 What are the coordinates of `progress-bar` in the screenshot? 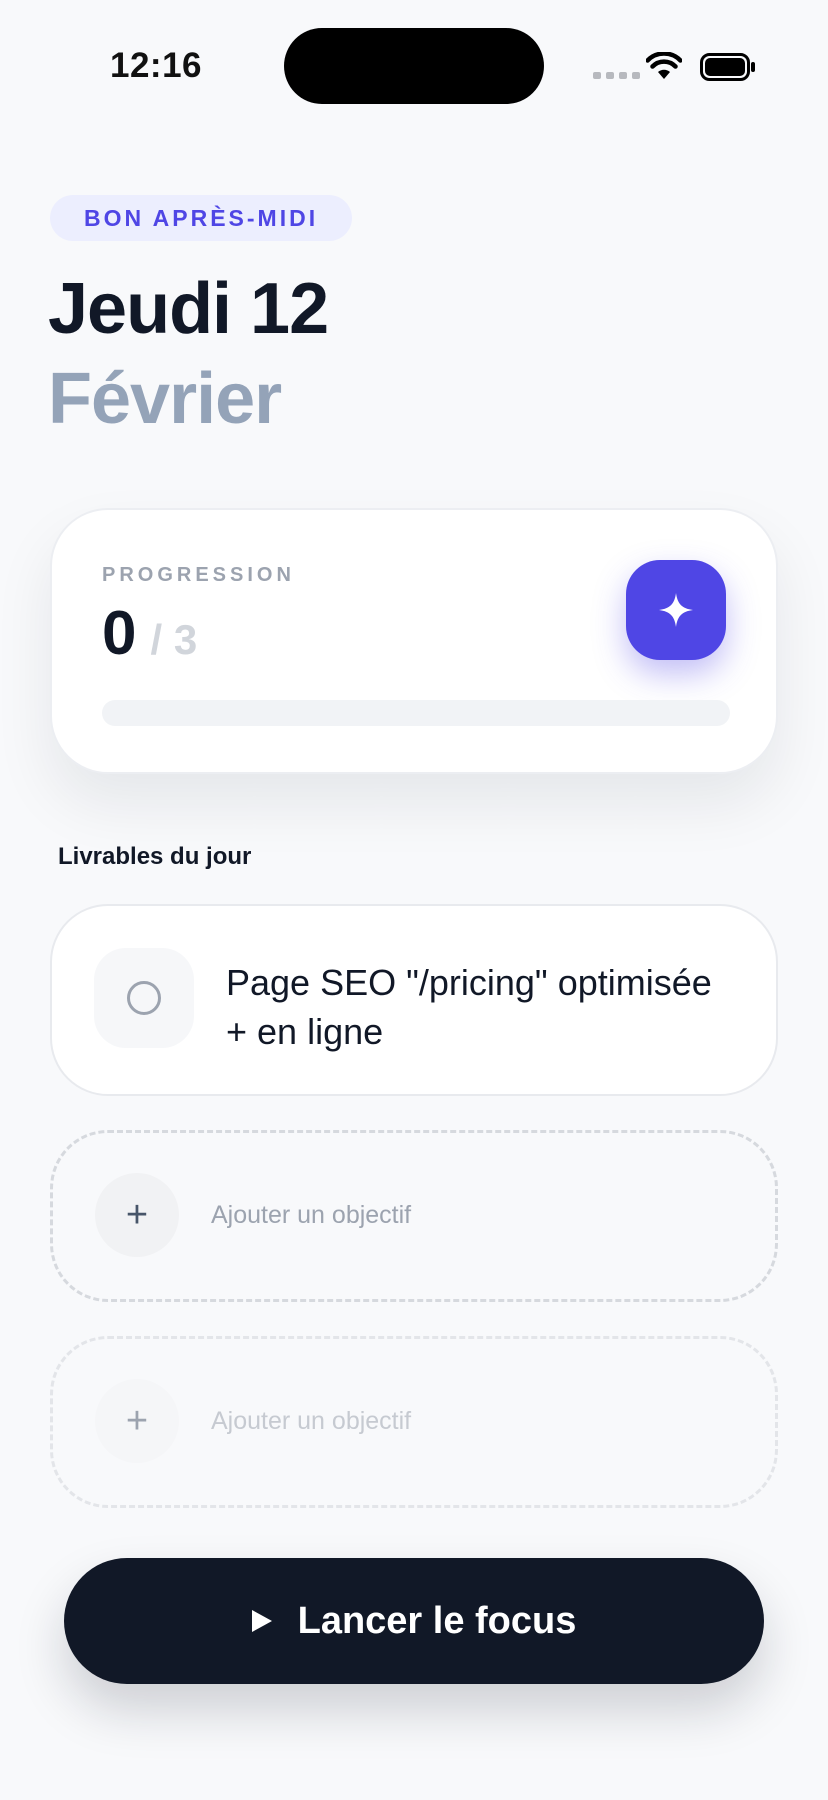 It's located at (416, 713).